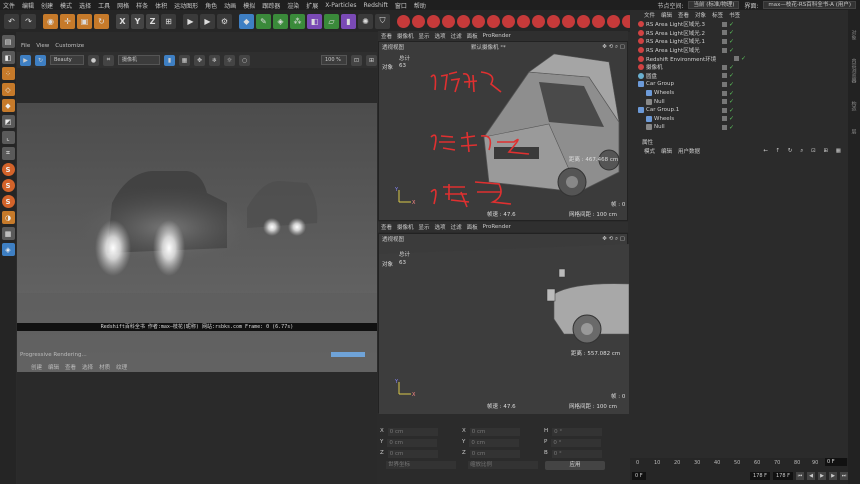 The width and height of the screenshot is (860, 484). I want to click on start-frame-field: 0 F, so click(639, 476).